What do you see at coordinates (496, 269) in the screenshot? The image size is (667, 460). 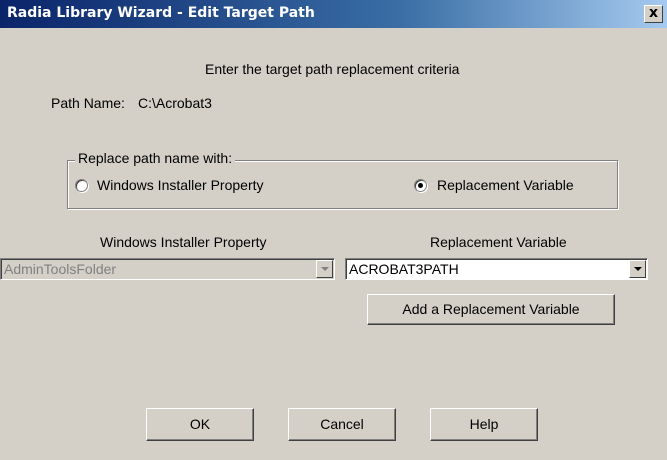 I see `replacement-variable-dropdown: ACROBAT3PATH` at bounding box center [496, 269].